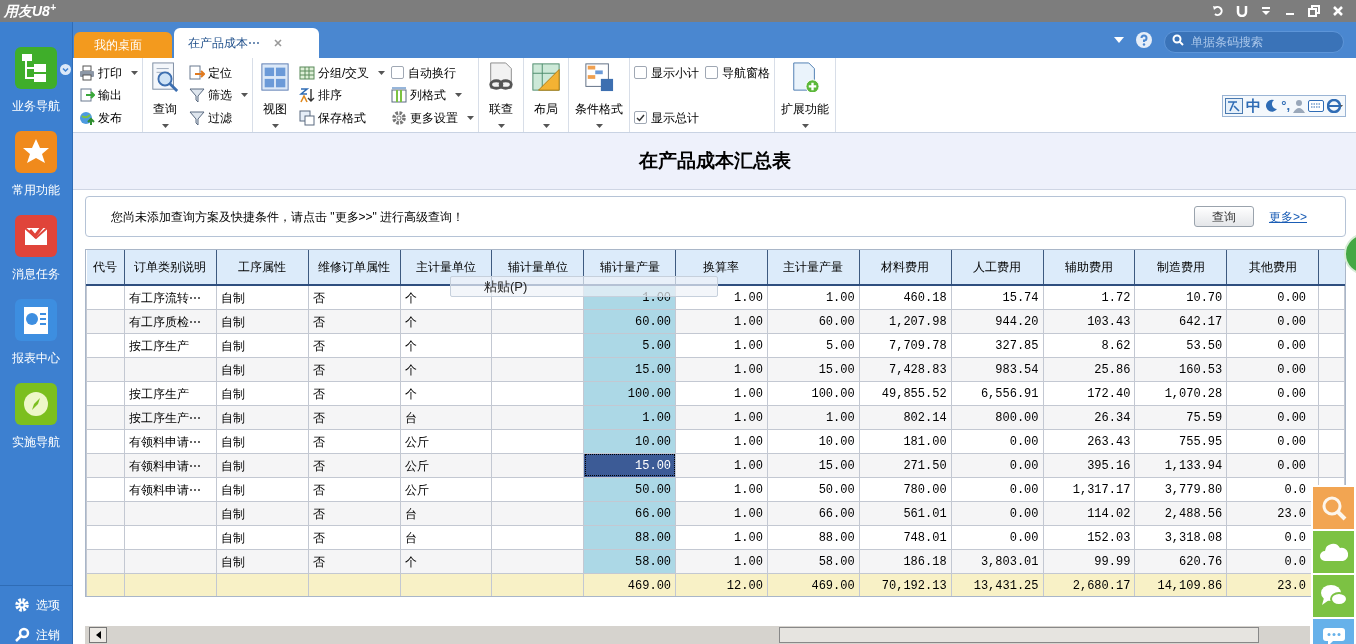  I want to click on toolbar-button: 条件格式, so click(599, 95).